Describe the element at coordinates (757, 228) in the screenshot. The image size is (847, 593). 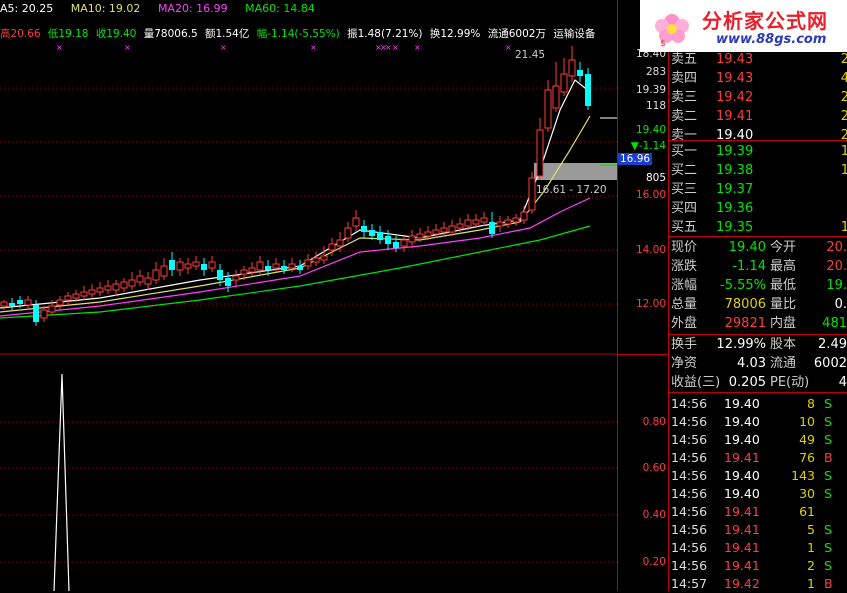
I see `bid-level-5: 买五 19.35 1` at that location.